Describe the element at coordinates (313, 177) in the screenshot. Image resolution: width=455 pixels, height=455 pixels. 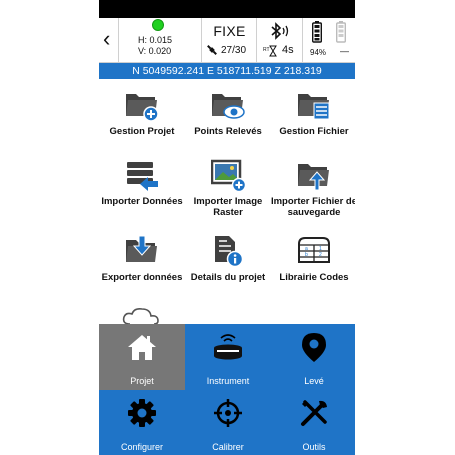
I see `folder-upload-icon` at that location.